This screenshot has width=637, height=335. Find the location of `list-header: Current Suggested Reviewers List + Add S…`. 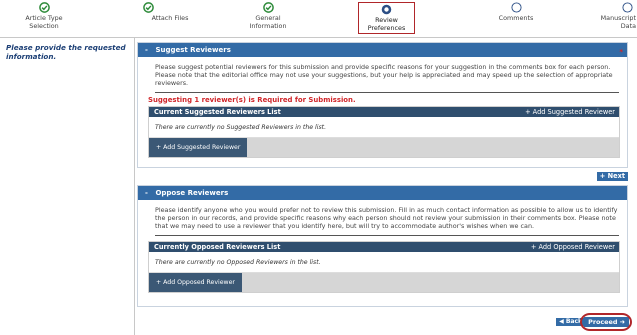

list-header: Current Suggested Reviewers List + Add S… is located at coordinates (384, 111).